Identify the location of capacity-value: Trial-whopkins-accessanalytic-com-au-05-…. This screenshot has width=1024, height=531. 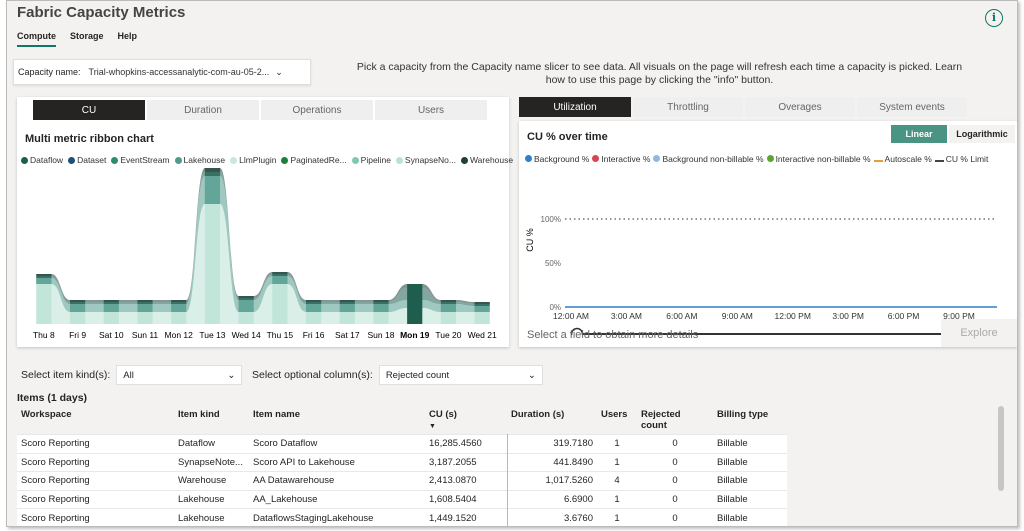
(179, 72).